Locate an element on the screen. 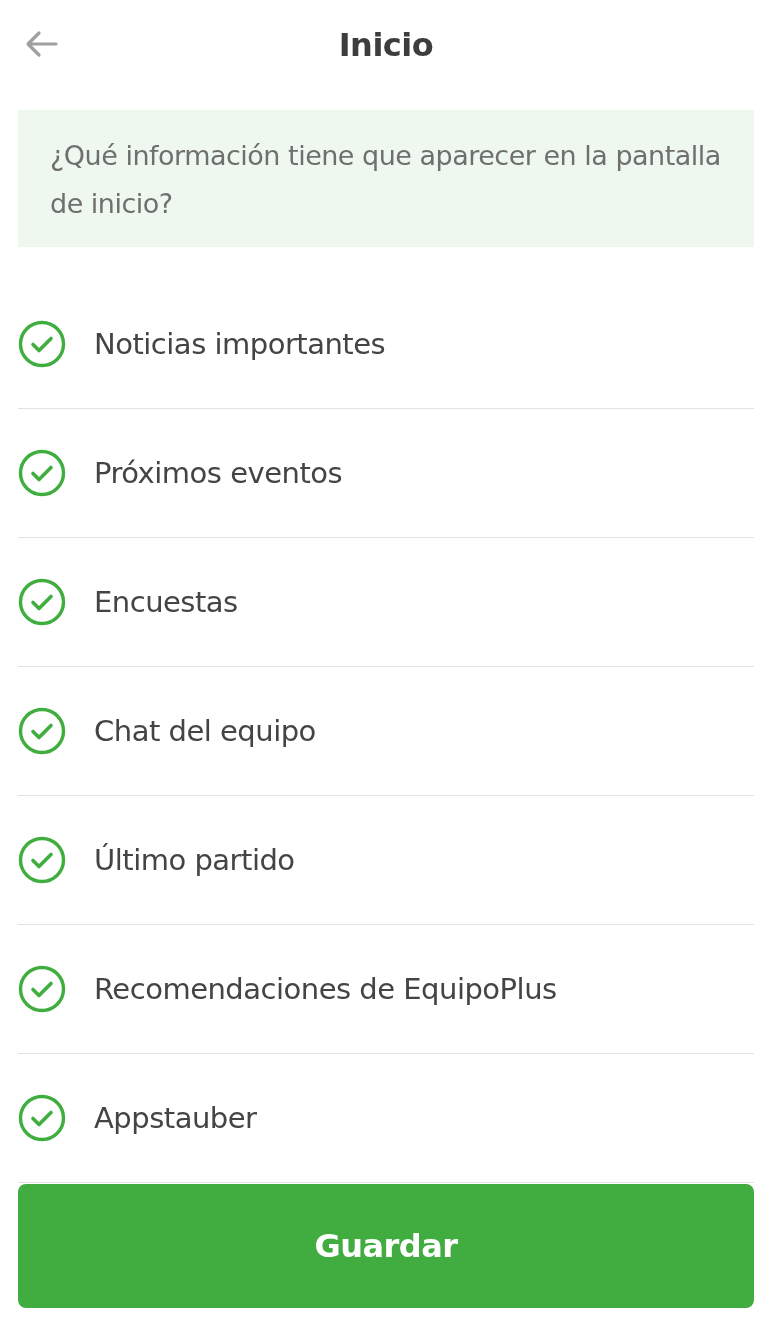 The height and width of the screenshot is (1340, 778). option-label: Último partido is located at coordinates (194, 859).